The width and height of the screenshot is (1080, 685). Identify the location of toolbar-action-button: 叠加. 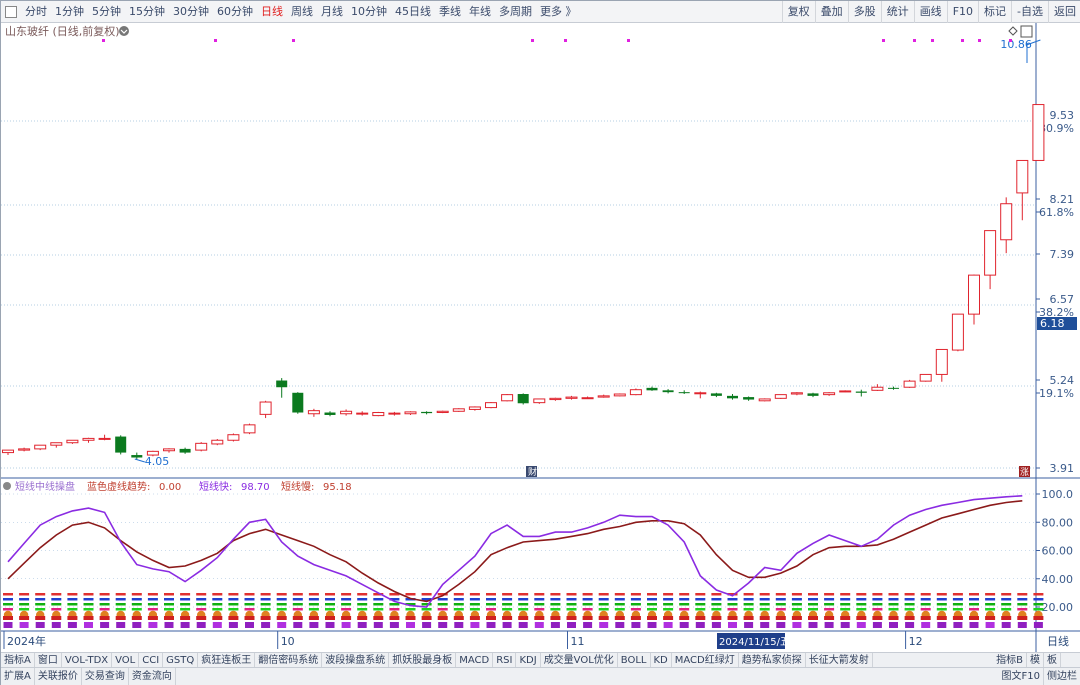
(831, 12).